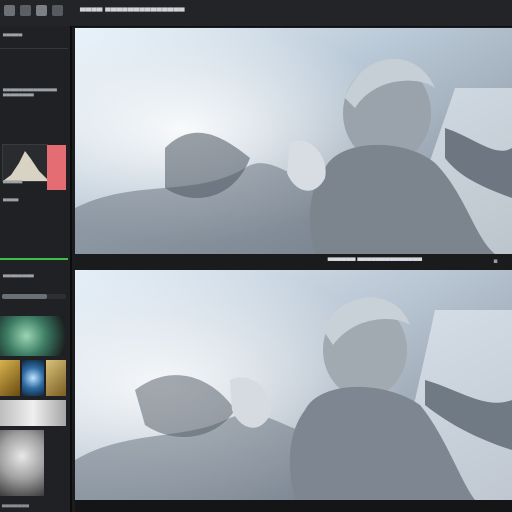  Describe the element at coordinates (56, 167) in the screenshot. I see `color-swatch` at that location.